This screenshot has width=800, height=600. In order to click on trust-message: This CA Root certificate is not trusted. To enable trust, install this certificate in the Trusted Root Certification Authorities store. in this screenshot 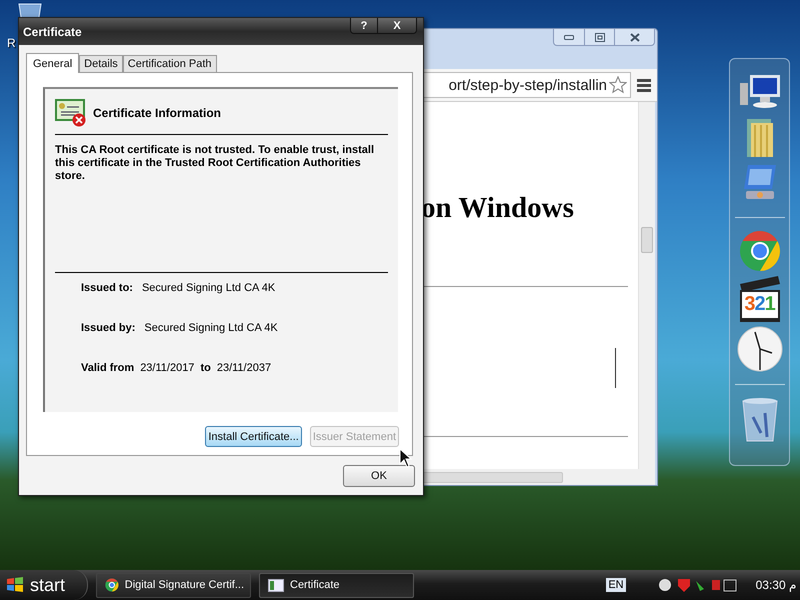, I will do `click(215, 163)`.